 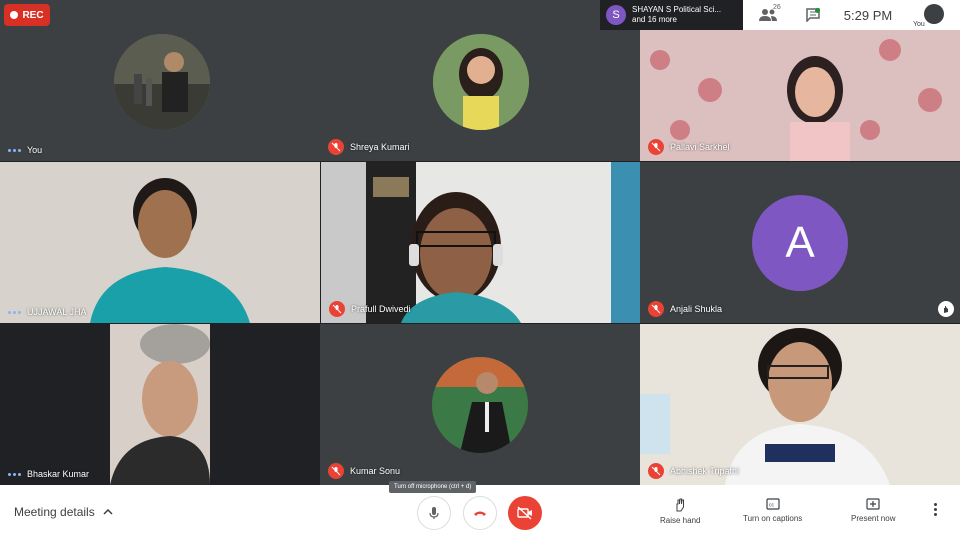 What do you see at coordinates (680, 505) in the screenshot?
I see `raise-hand-icon` at bounding box center [680, 505].